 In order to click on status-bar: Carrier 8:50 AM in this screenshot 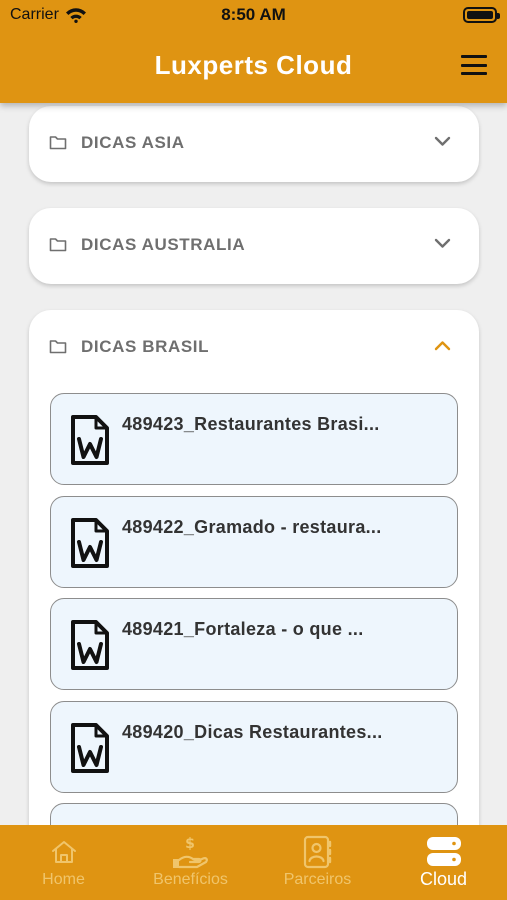, I will do `click(253, 15)`.